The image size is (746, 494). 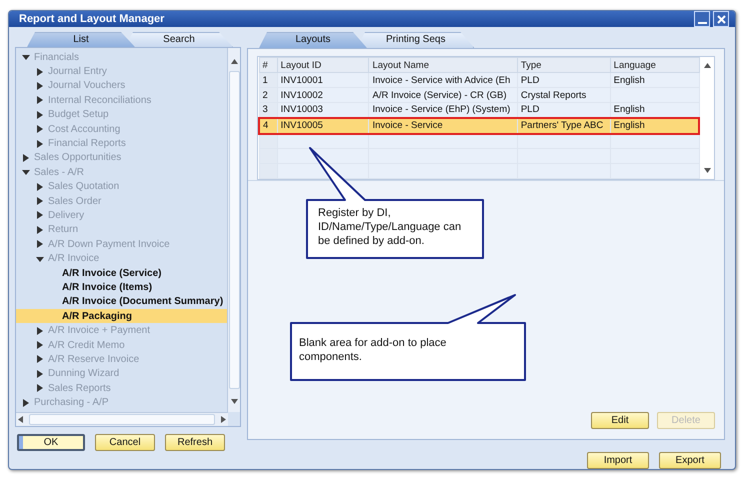 I want to click on column-header: Language, so click(x=654, y=65).